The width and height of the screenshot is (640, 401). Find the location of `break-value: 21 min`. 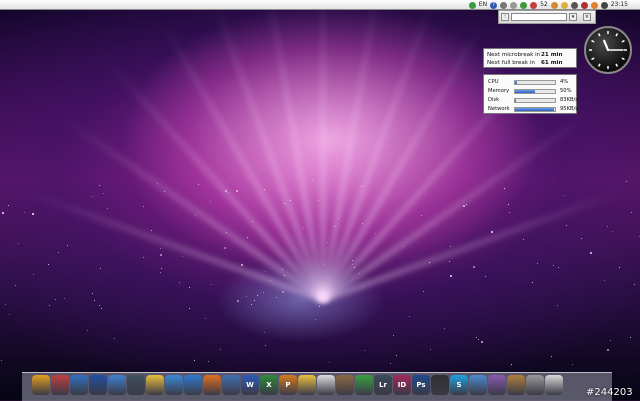

break-value: 21 min is located at coordinates (552, 55).